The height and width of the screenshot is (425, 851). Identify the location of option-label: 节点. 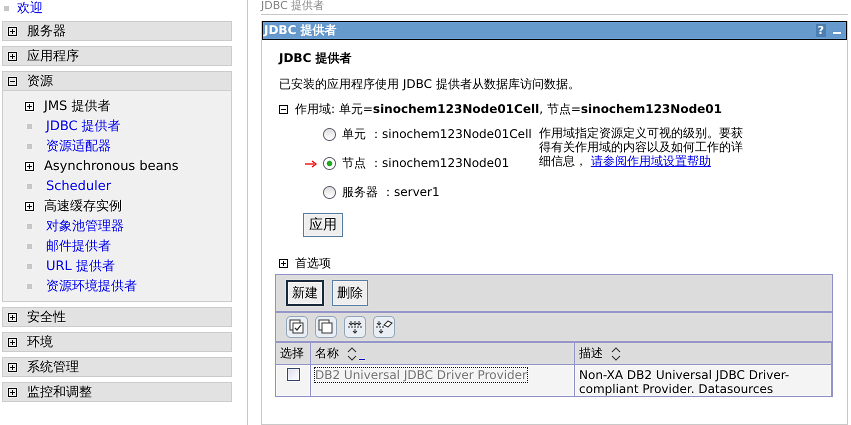
(354, 163).